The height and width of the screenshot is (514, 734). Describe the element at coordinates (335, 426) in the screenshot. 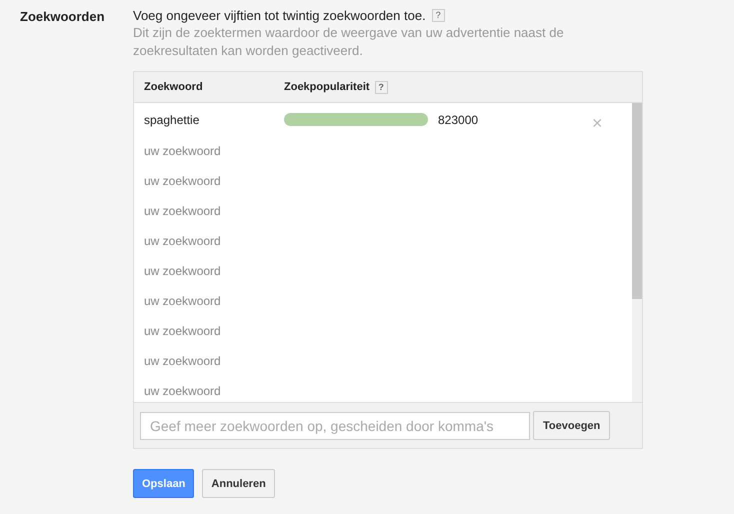

I see `keywords-input: Geef meer zoekwoorden op, gescheiden door komma's` at that location.